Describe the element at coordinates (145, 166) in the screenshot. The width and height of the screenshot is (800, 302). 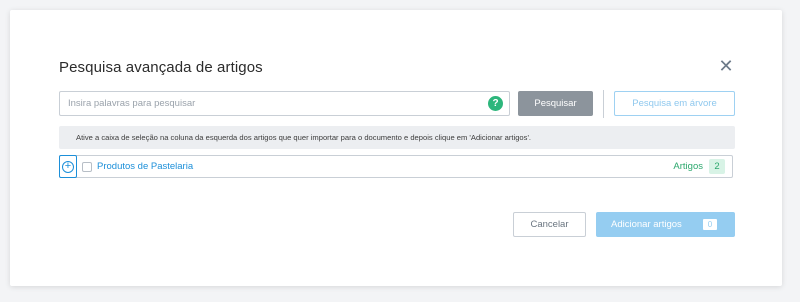
I see `tree-row-label: Produtos de Pastelaria` at that location.